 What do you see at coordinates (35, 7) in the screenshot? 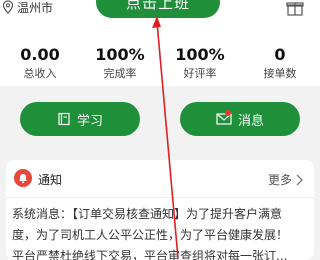
I see `location-label: 温州市` at bounding box center [35, 7].